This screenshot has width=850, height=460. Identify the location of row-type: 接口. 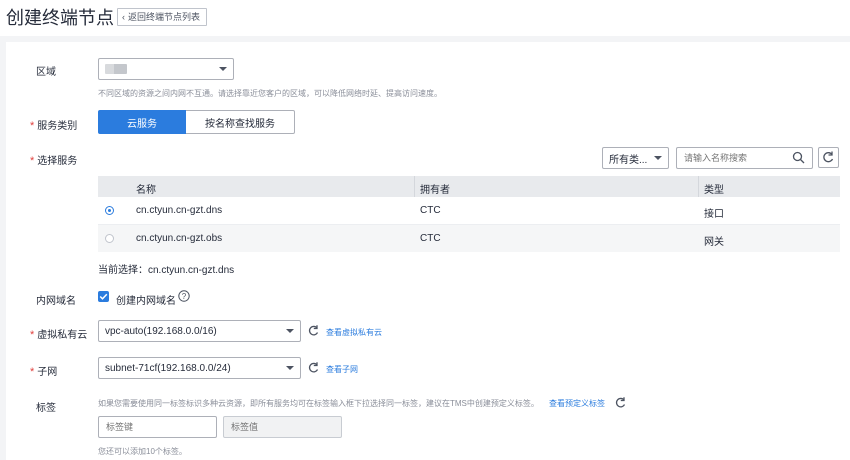
(714, 214).